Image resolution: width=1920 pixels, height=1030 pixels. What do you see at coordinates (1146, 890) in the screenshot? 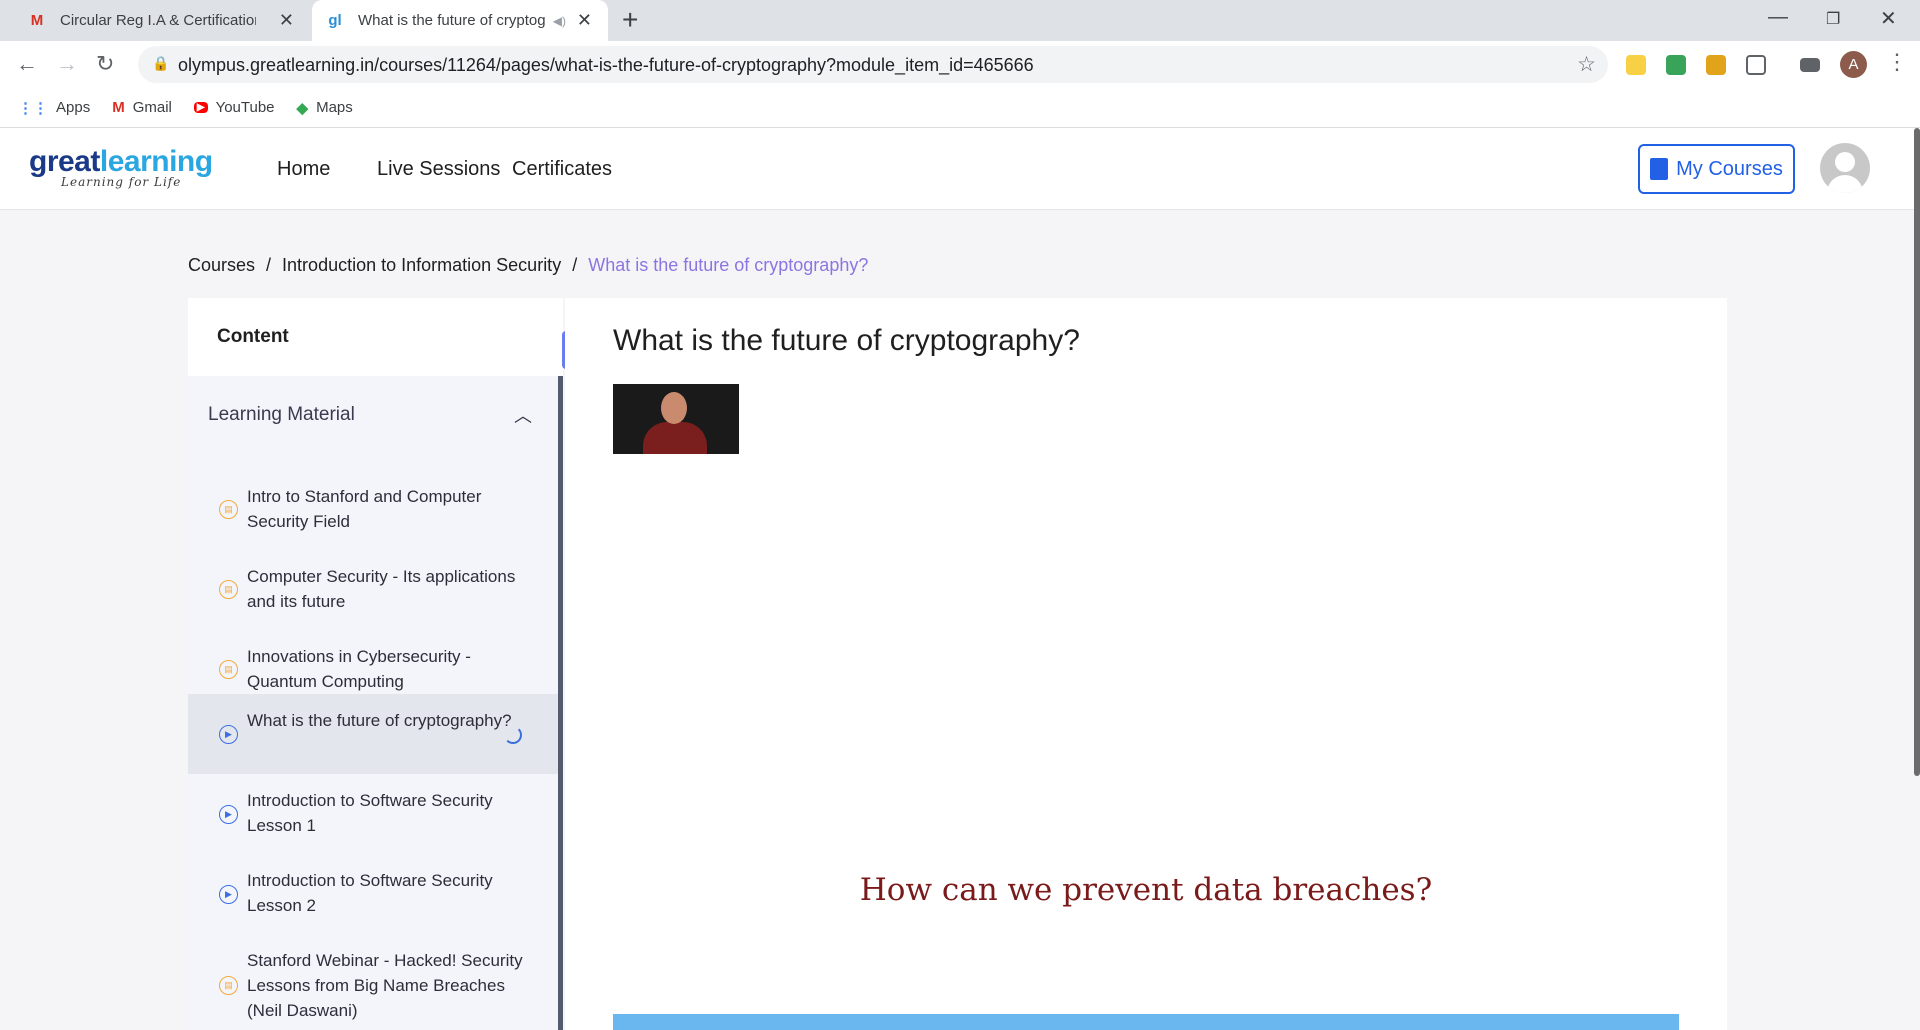
I see `video-caption: How can we prevent data breaches?` at bounding box center [1146, 890].